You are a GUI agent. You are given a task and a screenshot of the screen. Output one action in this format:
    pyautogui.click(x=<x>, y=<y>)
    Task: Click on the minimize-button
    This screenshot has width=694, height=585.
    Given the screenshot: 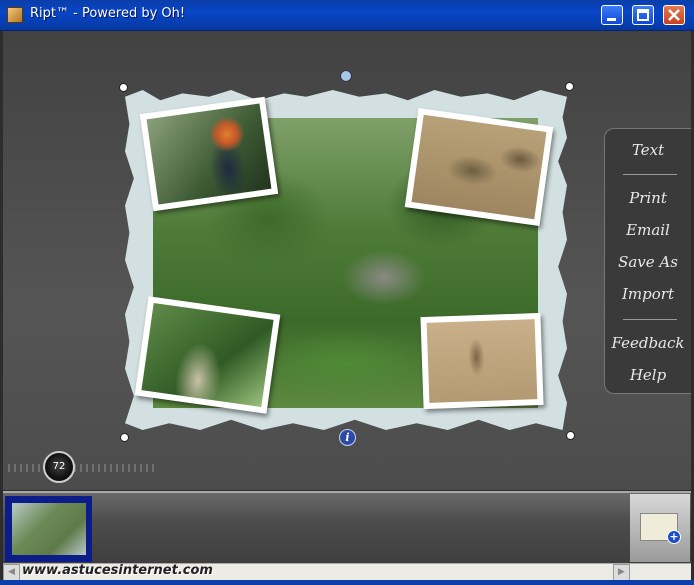 What is the action you would take?
    pyautogui.click(x=612, y=15)
    